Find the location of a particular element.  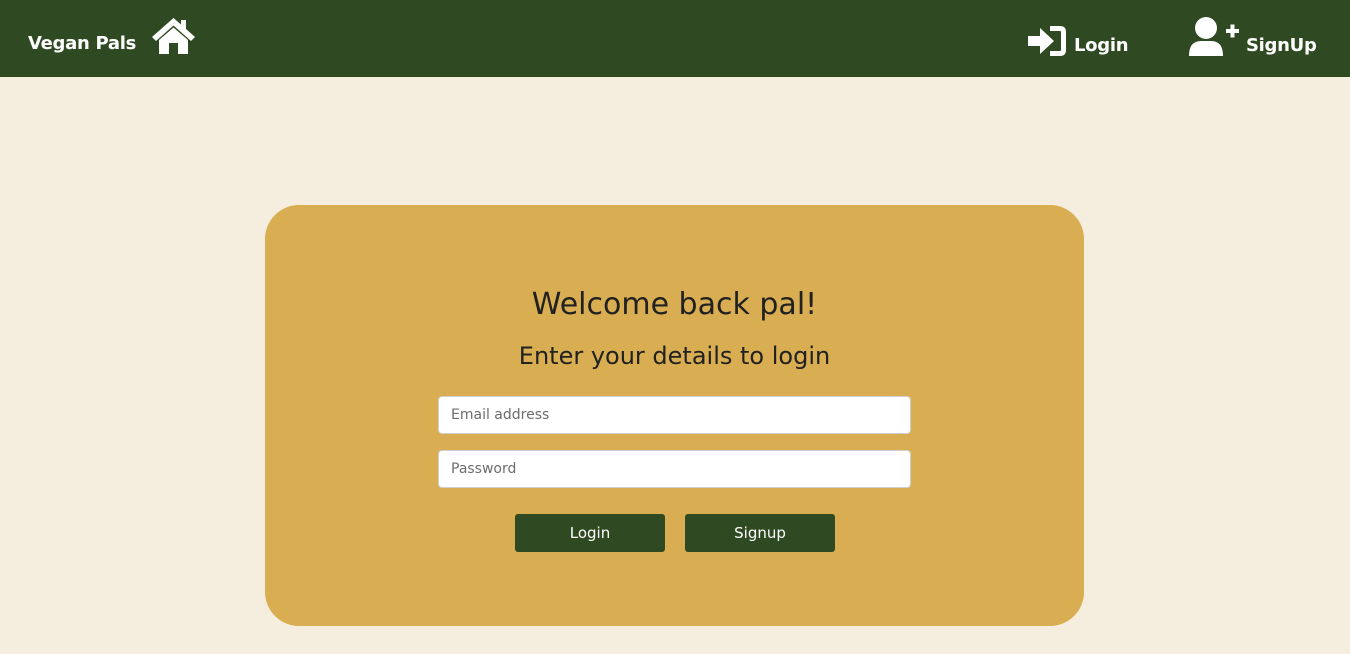

brand-link: Vegan Pals is located at coordinates (82, 43).